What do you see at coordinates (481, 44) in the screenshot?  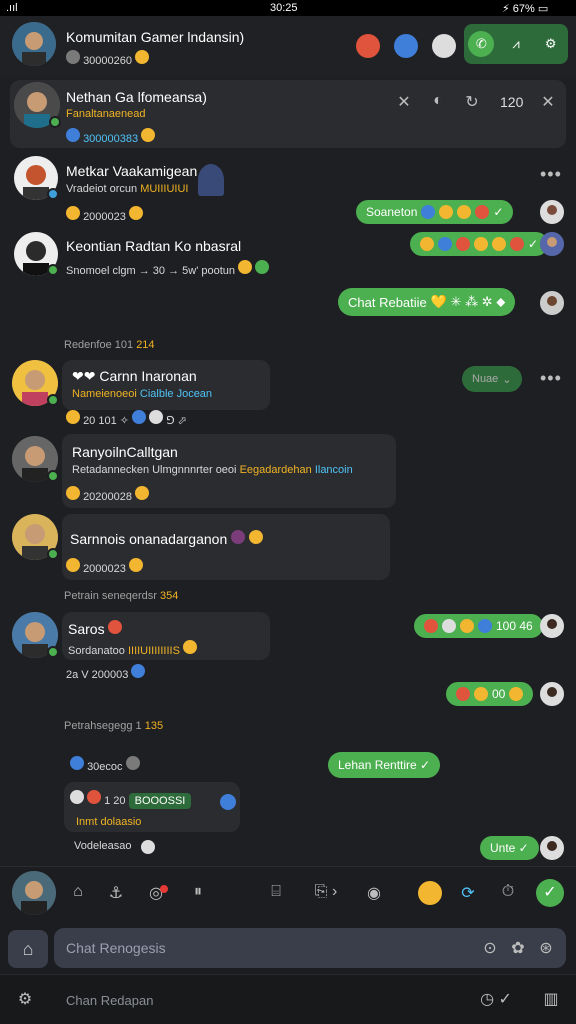 I see `call-icon: ✆` at bounding box center [481, 44].